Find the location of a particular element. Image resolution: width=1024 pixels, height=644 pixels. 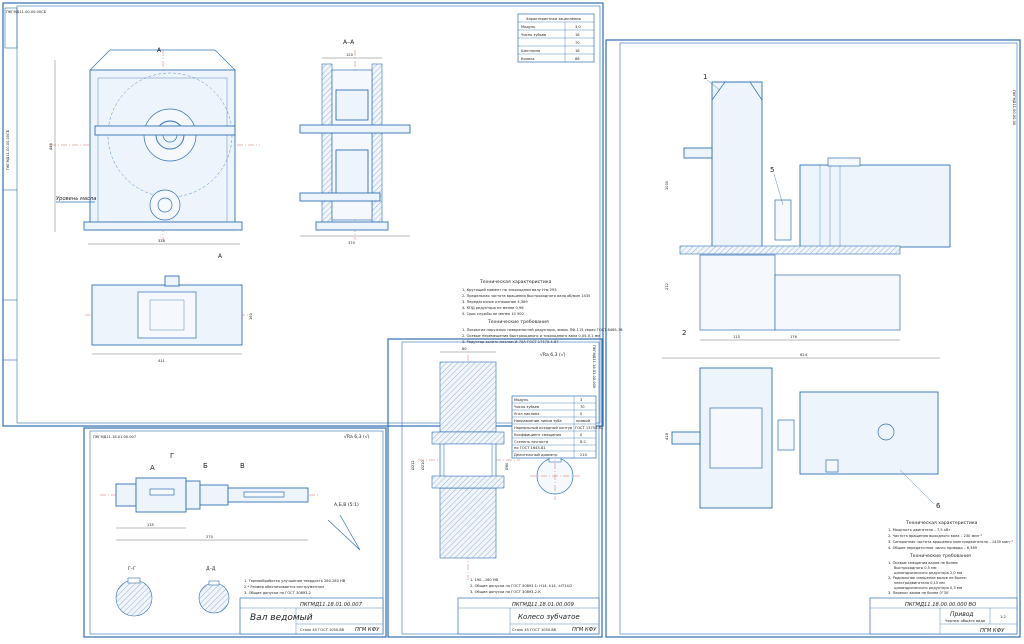

shaft-mark-a: А is located at coordinates (152, 468).